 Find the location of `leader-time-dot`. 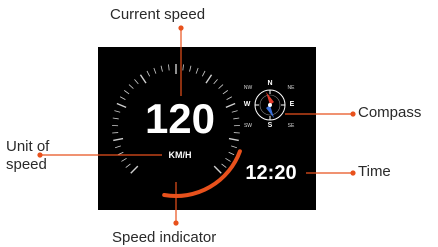

leader-time-dot is located at coordinates (353, 173).